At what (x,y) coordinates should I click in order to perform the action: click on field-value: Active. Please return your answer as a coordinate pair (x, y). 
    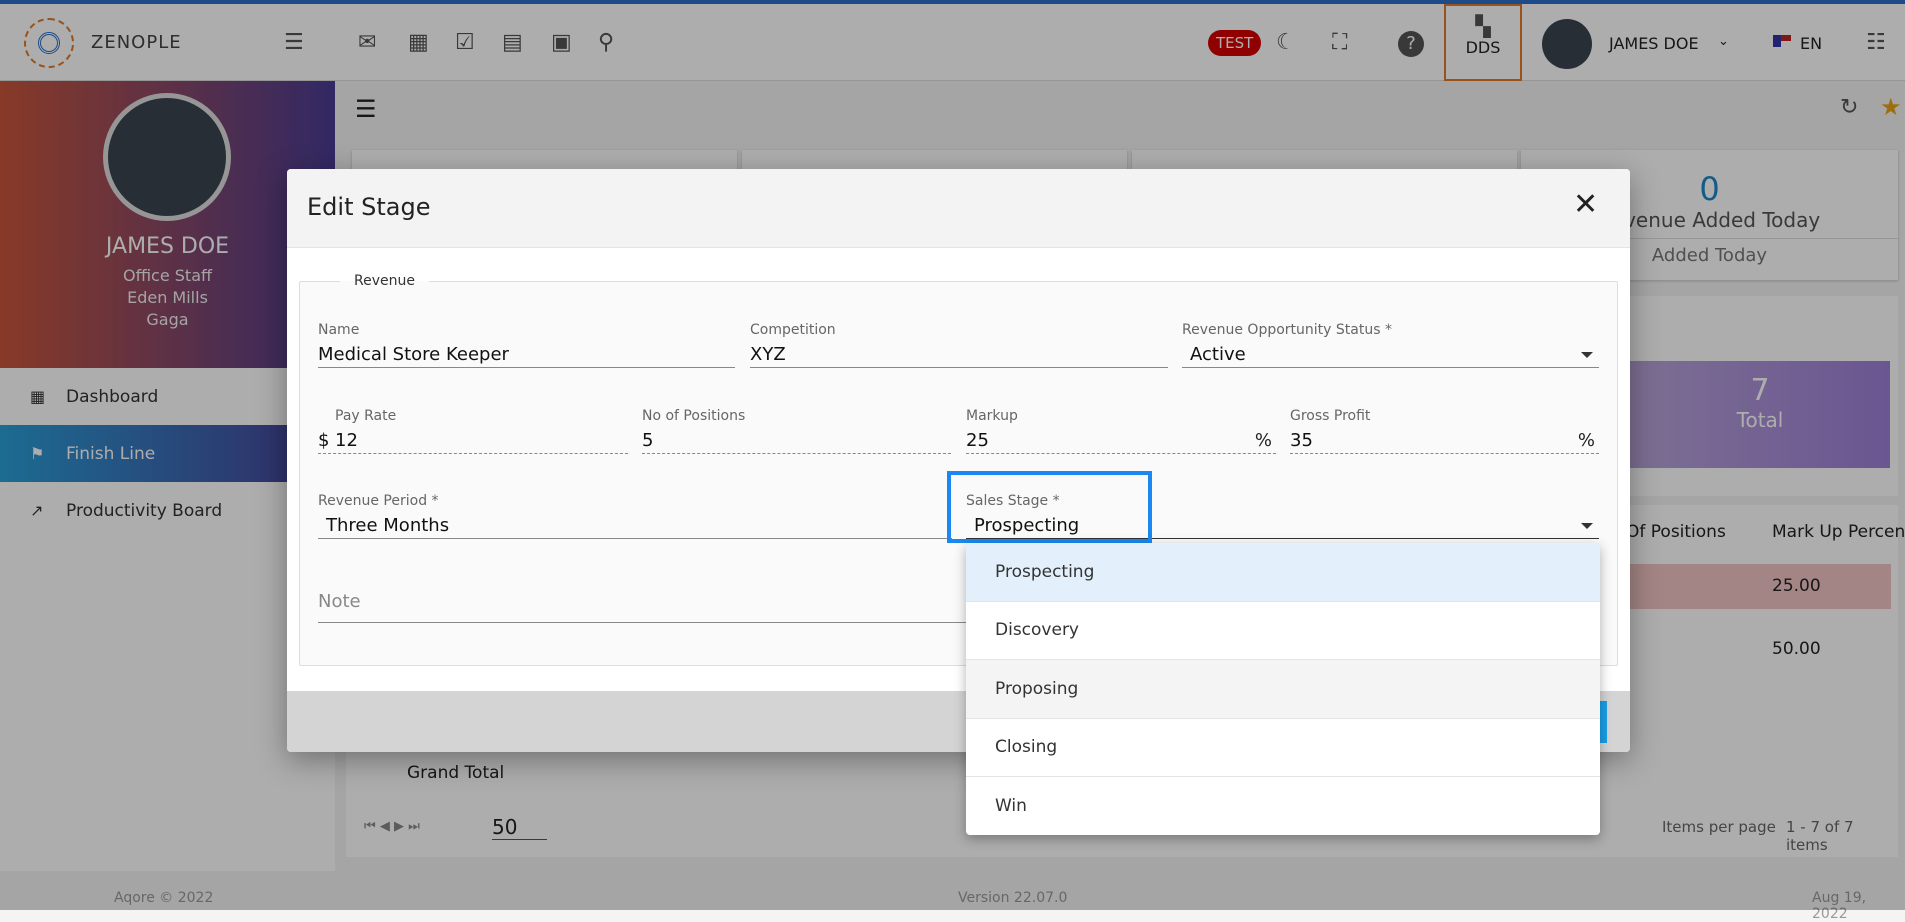
    Looking at the image, I should click on (1218, 354).